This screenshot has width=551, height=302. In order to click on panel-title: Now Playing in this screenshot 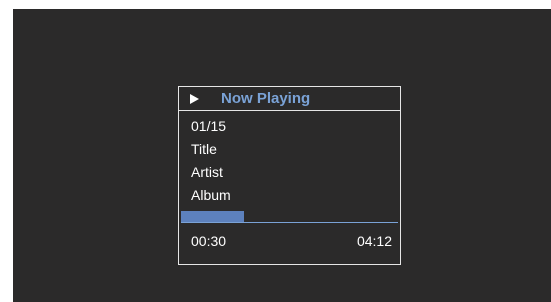, I will do `click(266, 98)`.